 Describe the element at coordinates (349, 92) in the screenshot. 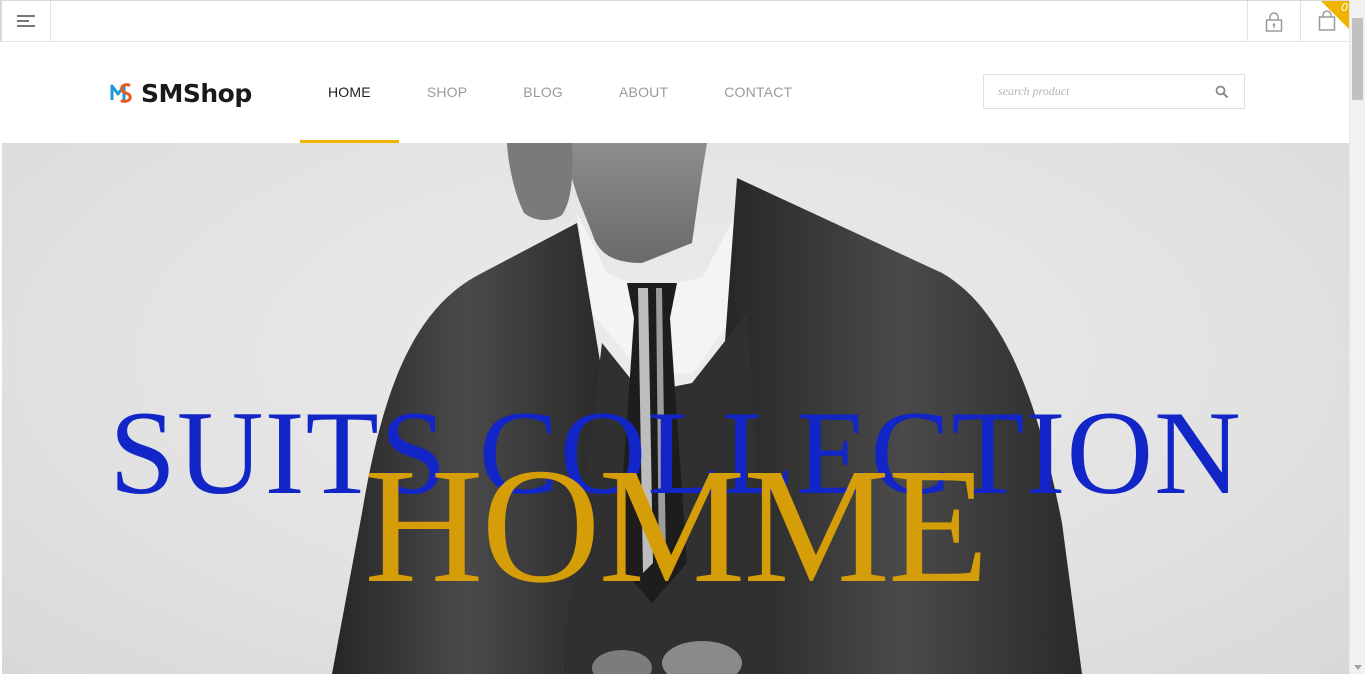

I see `nav-item-home: HOME` at that location.